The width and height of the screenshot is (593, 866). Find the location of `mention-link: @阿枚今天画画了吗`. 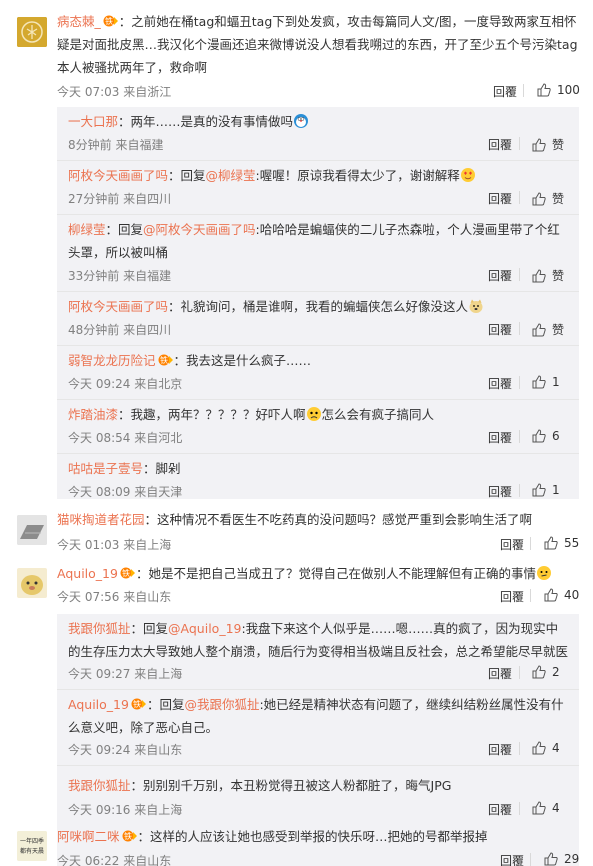

mention-link: @阿枚今天画画了吗 is located at coordinates (199, 229).